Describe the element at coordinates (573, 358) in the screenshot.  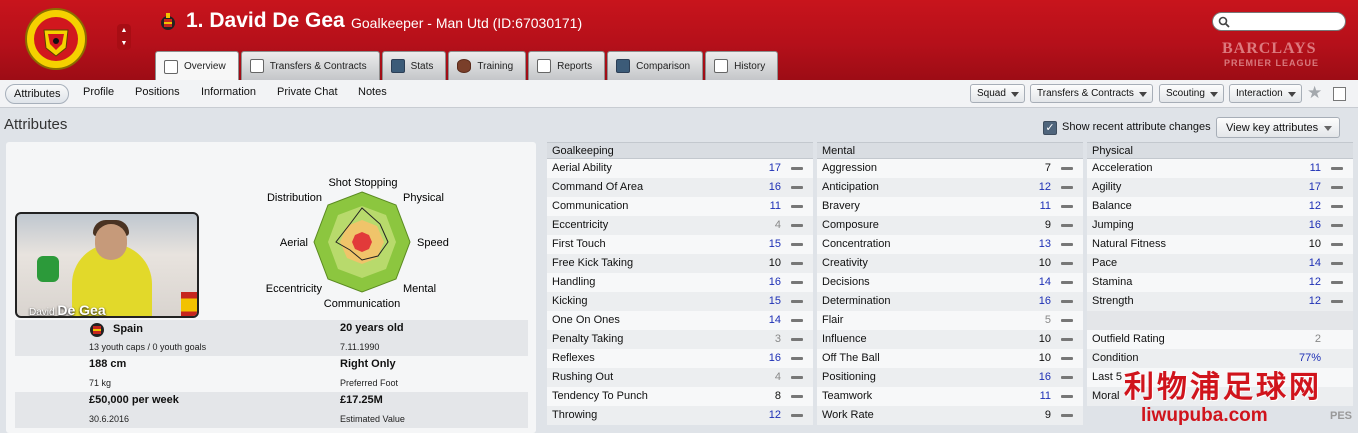
I see `attribute-name: Reflexes` at that location.